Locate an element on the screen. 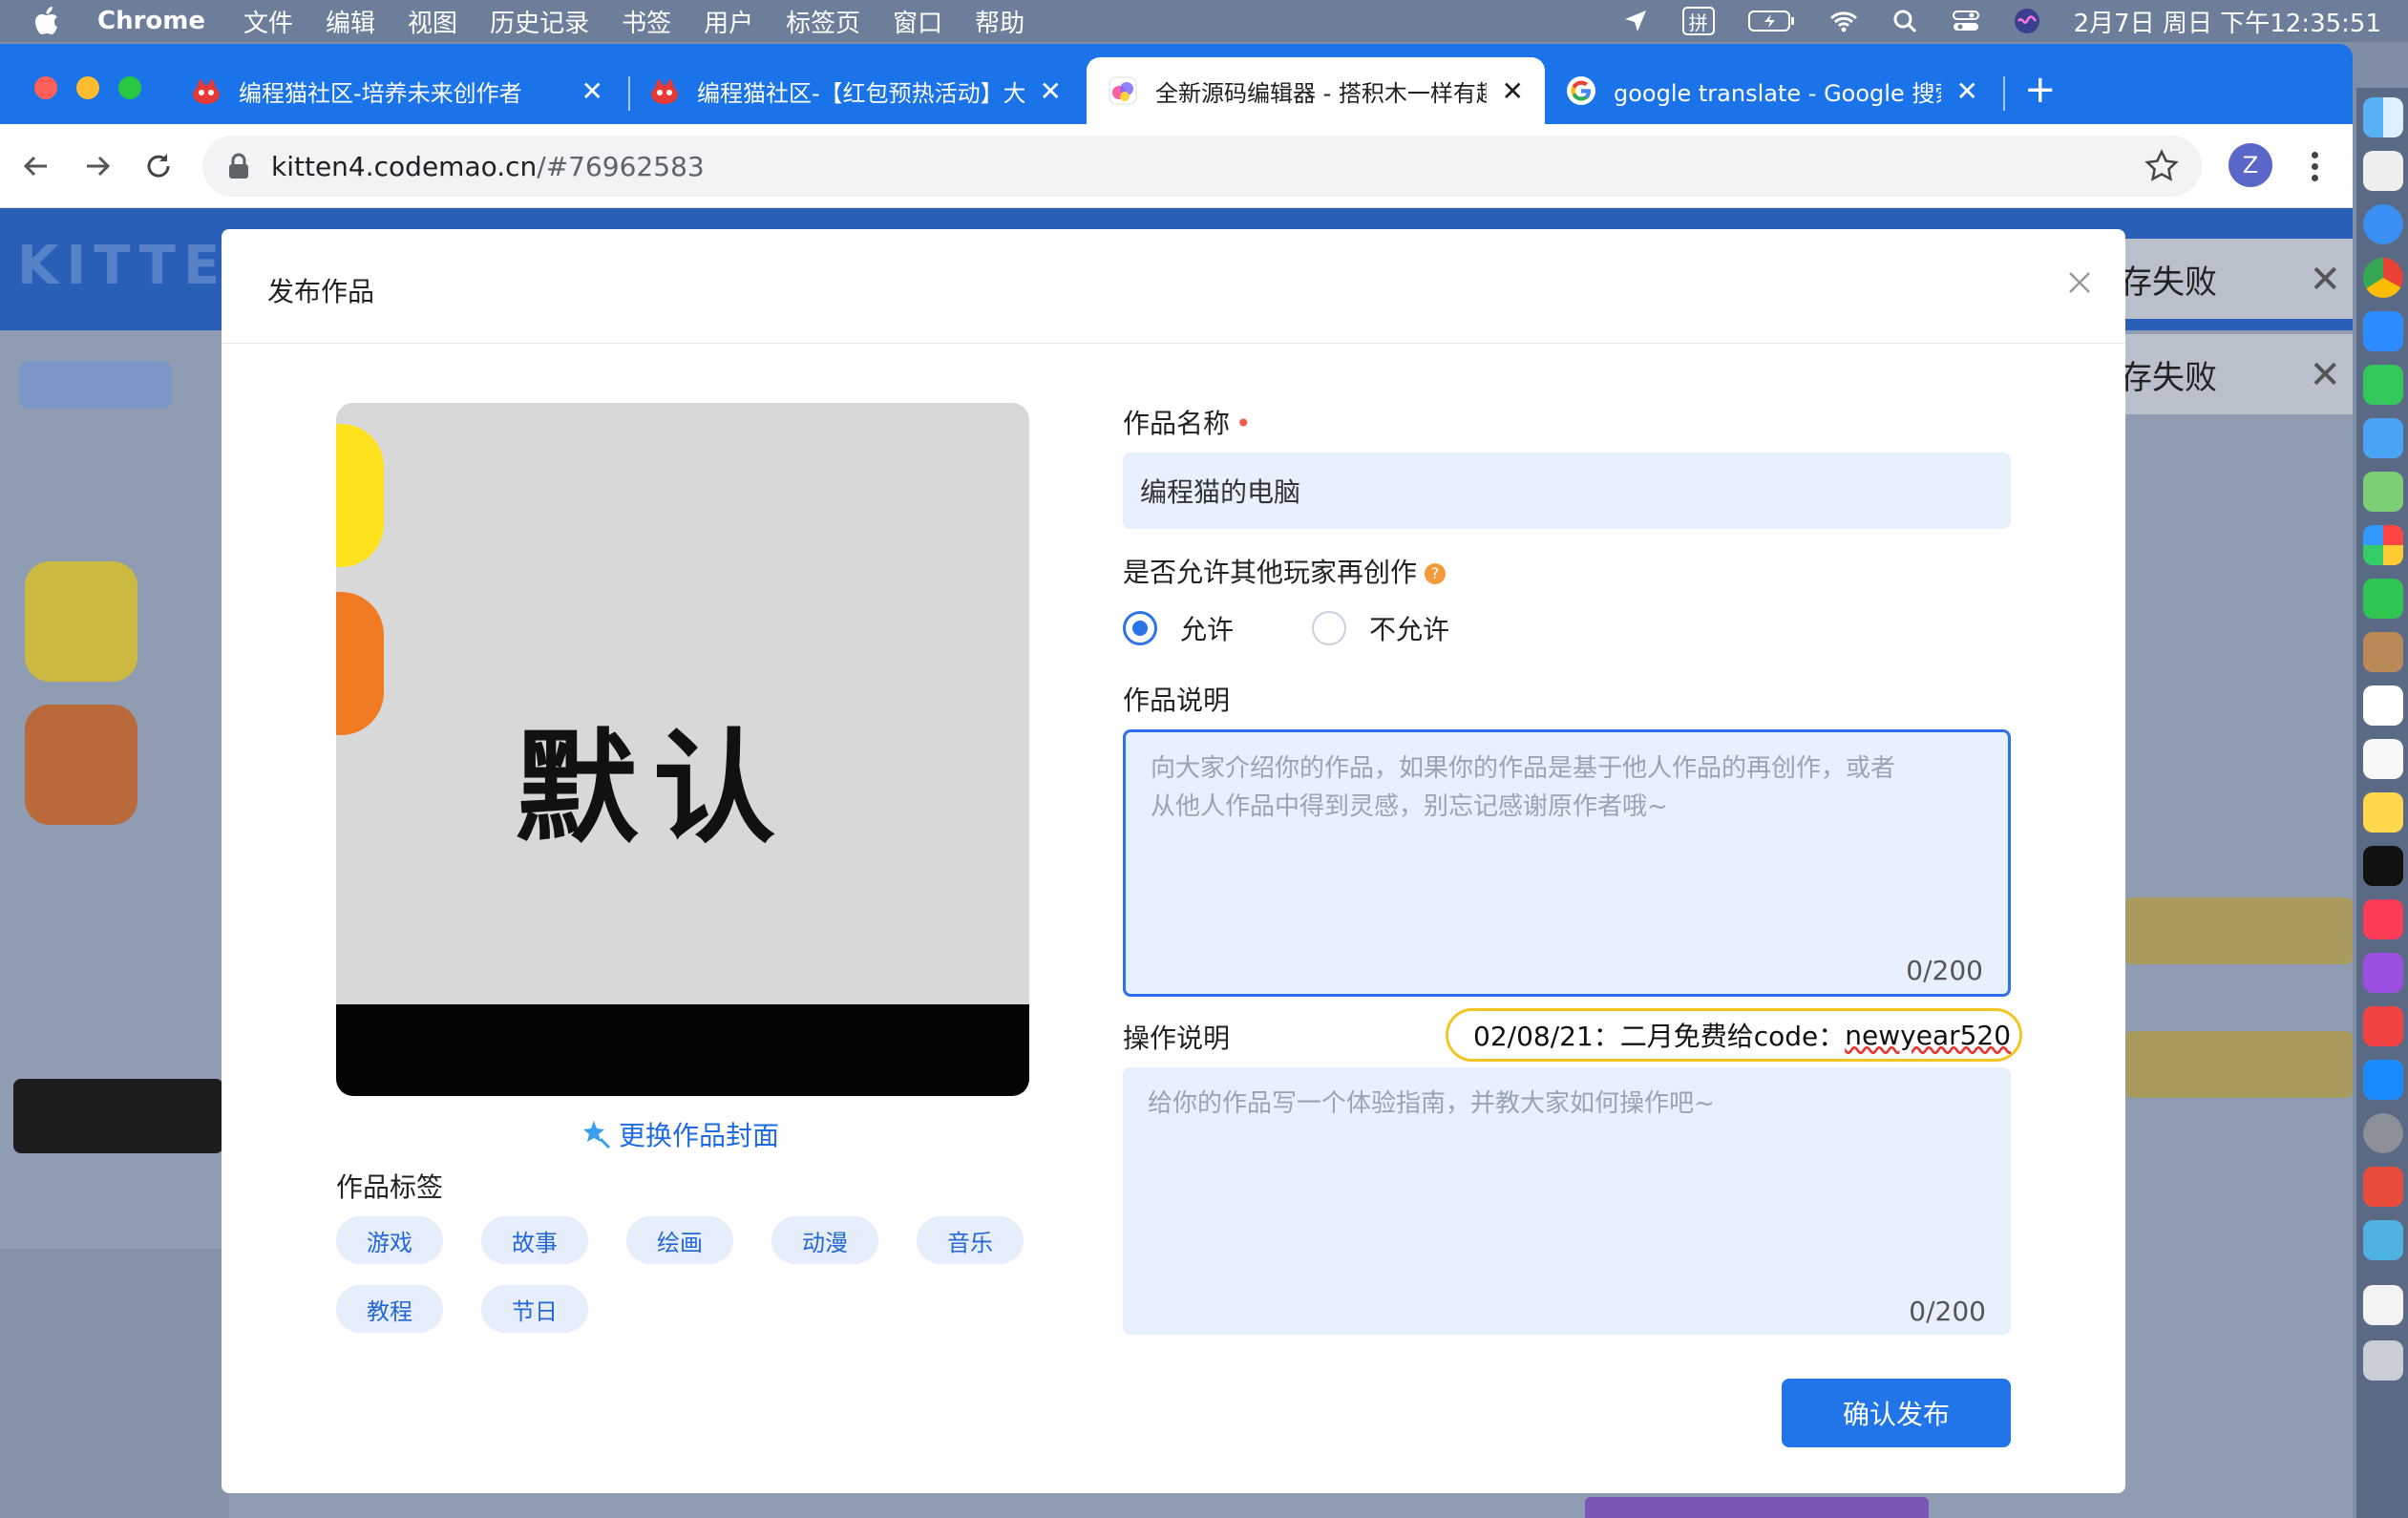 This screenshot has width=2408, height=1518. address-bar: kitten4.codemao.cn/#76962583 is located at coordinates (1202, 166).